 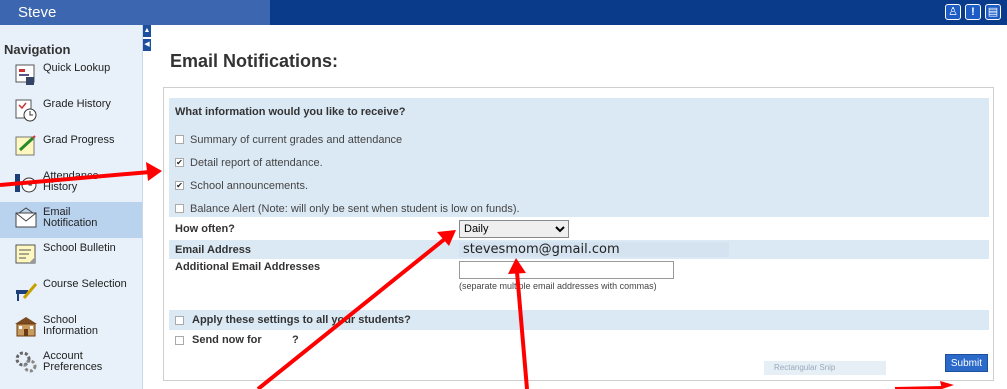 What do you see at coordinates (566, 270) in the screenshot?
I see `additional-email-input` at bounding box center [566, 270].